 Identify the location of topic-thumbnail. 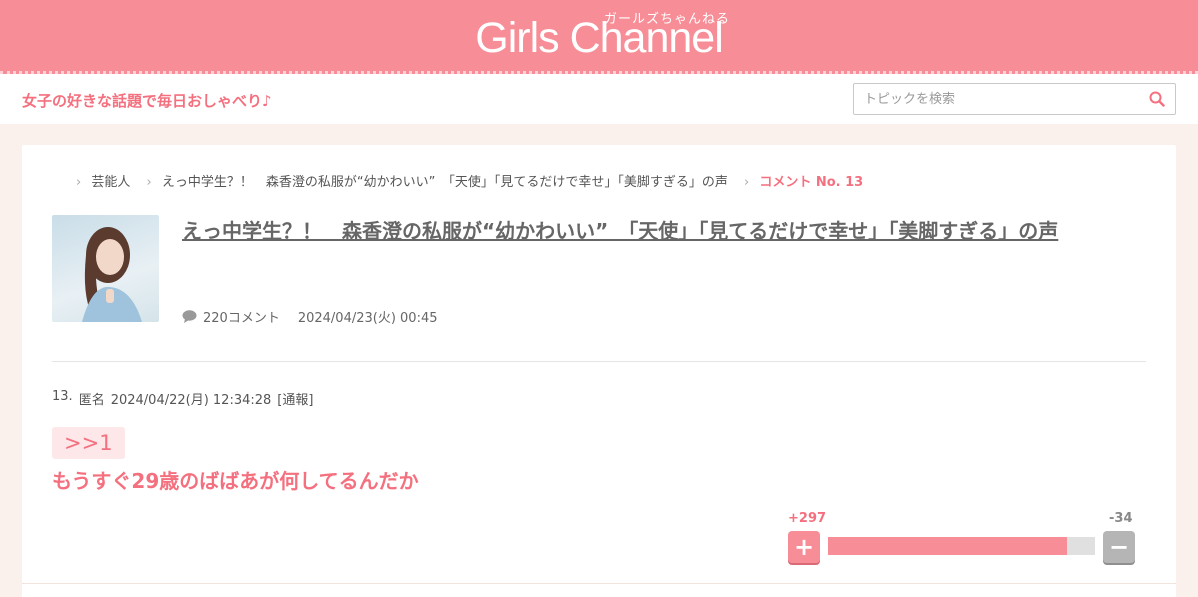
(105, 268).